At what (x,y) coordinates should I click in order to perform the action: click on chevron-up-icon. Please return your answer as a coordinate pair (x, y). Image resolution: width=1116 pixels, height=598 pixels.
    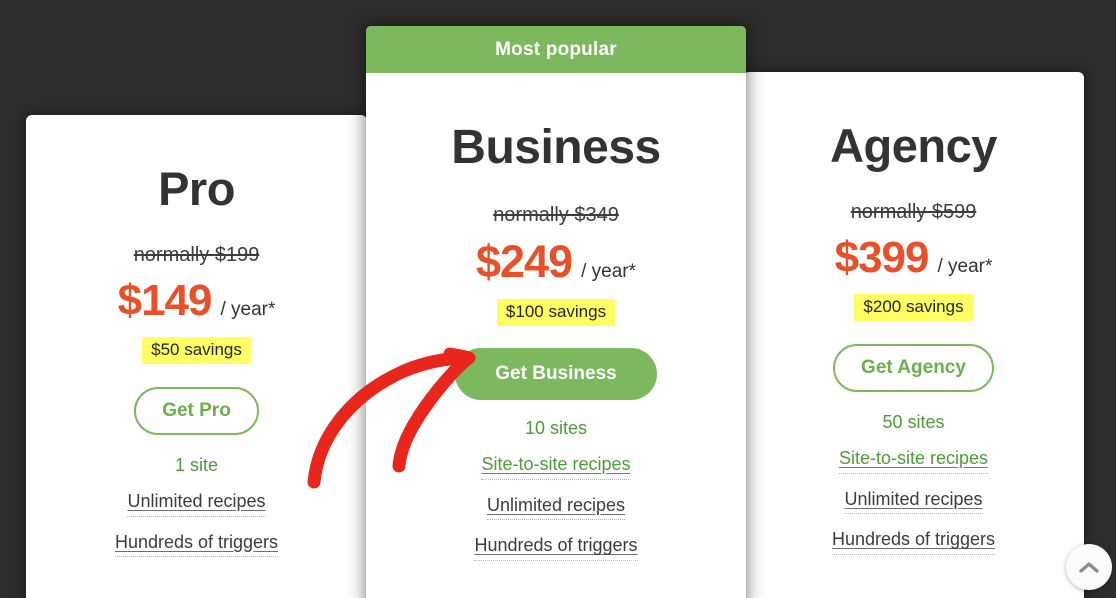
    Looking at the image, I should click on (1089, 567).